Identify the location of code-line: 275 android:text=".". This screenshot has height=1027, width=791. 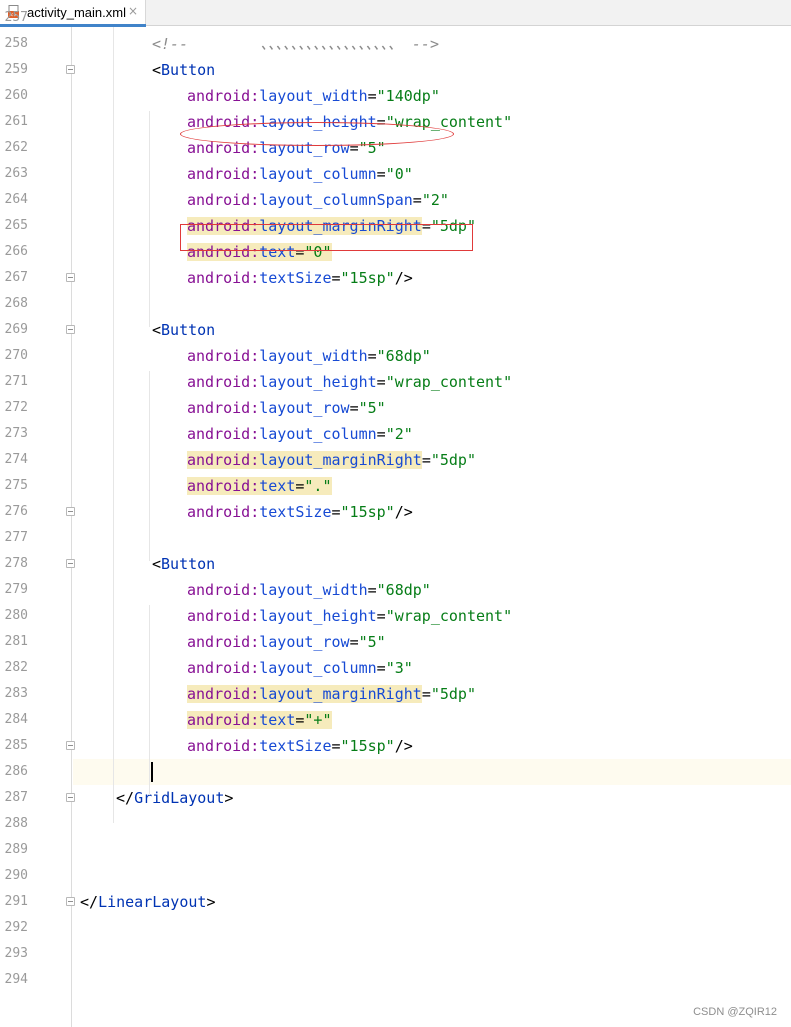
(395, 486).